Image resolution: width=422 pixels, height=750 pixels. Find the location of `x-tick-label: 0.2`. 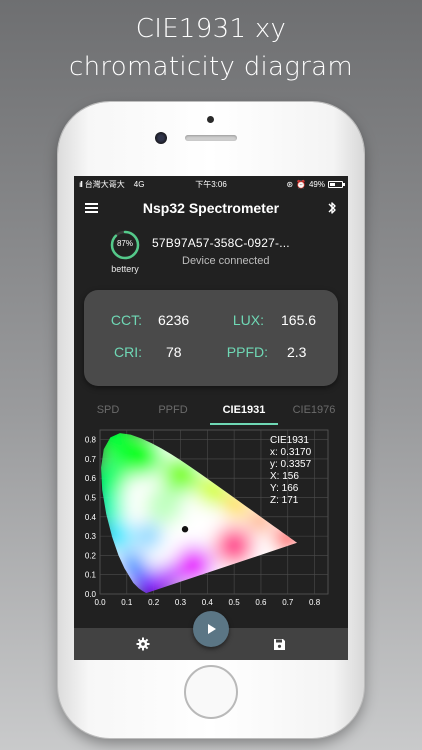

x-tick-label: 0.2 is located at coordinates (154, 602).